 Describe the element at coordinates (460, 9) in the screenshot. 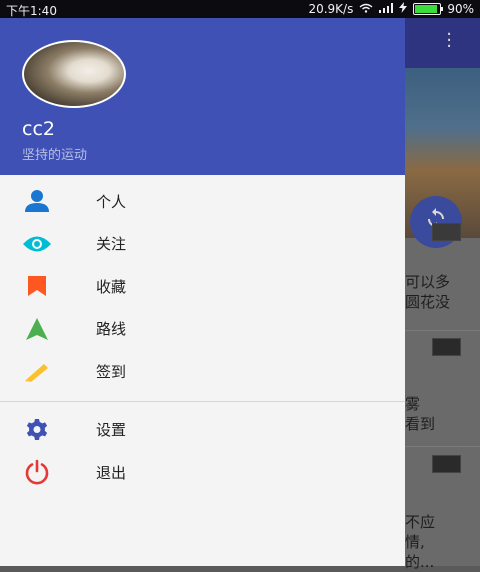

I see `battery-percent: 90%` at that location.